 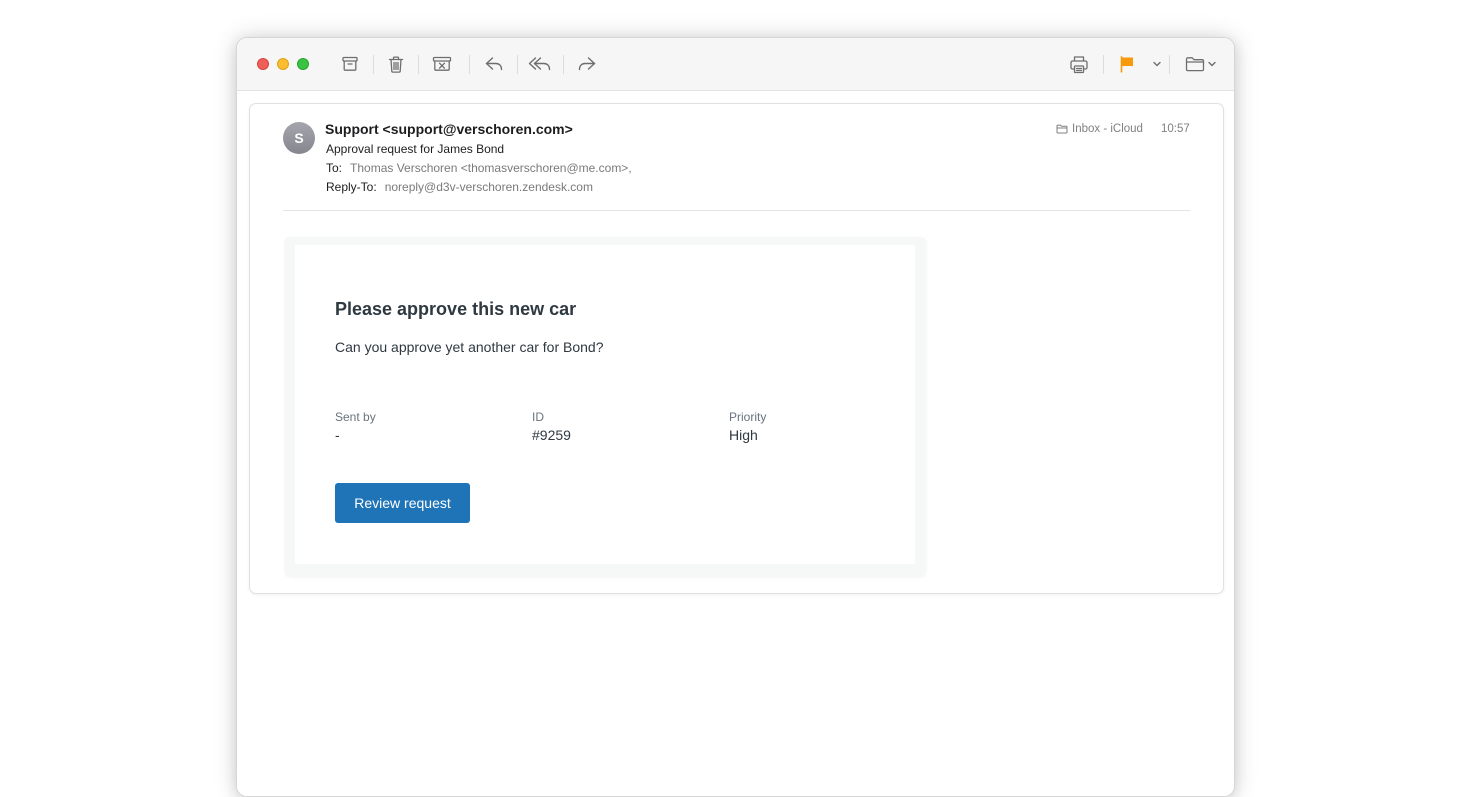 I want to click on junk-icon, so click(x=442, y=63).